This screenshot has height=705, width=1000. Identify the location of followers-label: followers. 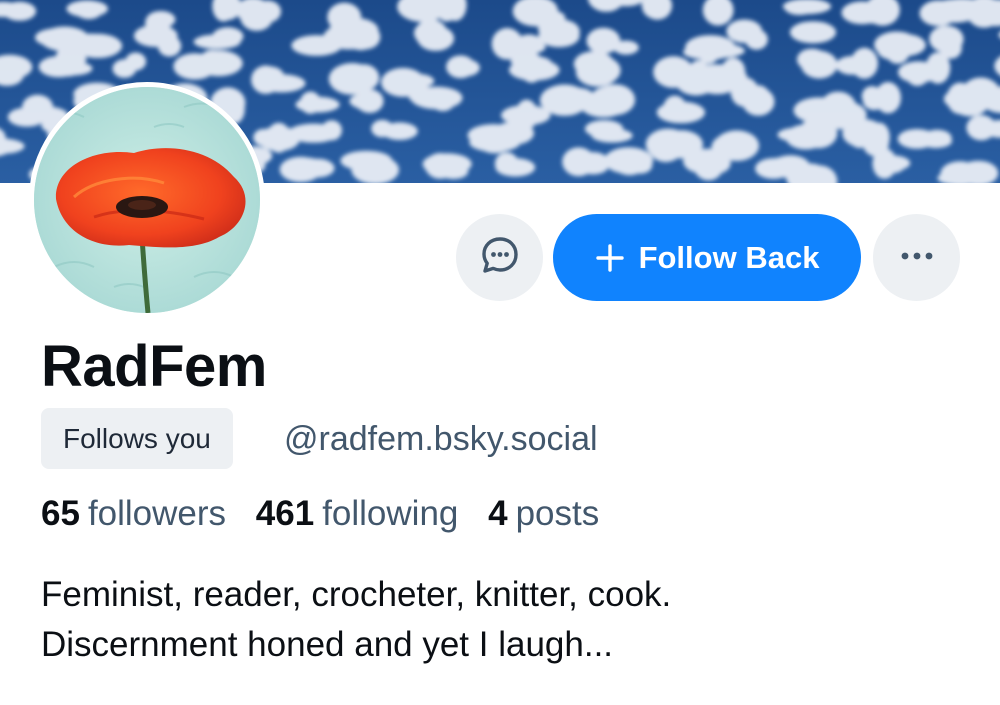
(157, 513).